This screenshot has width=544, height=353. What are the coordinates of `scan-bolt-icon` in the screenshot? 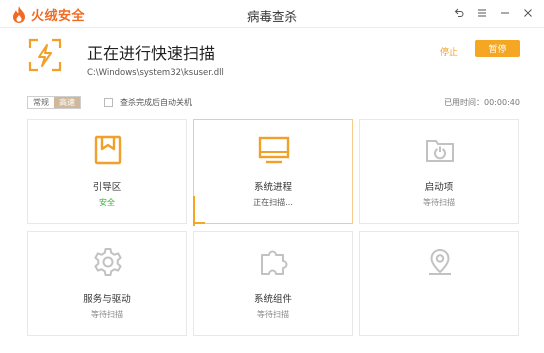 It's located at (45, 55).